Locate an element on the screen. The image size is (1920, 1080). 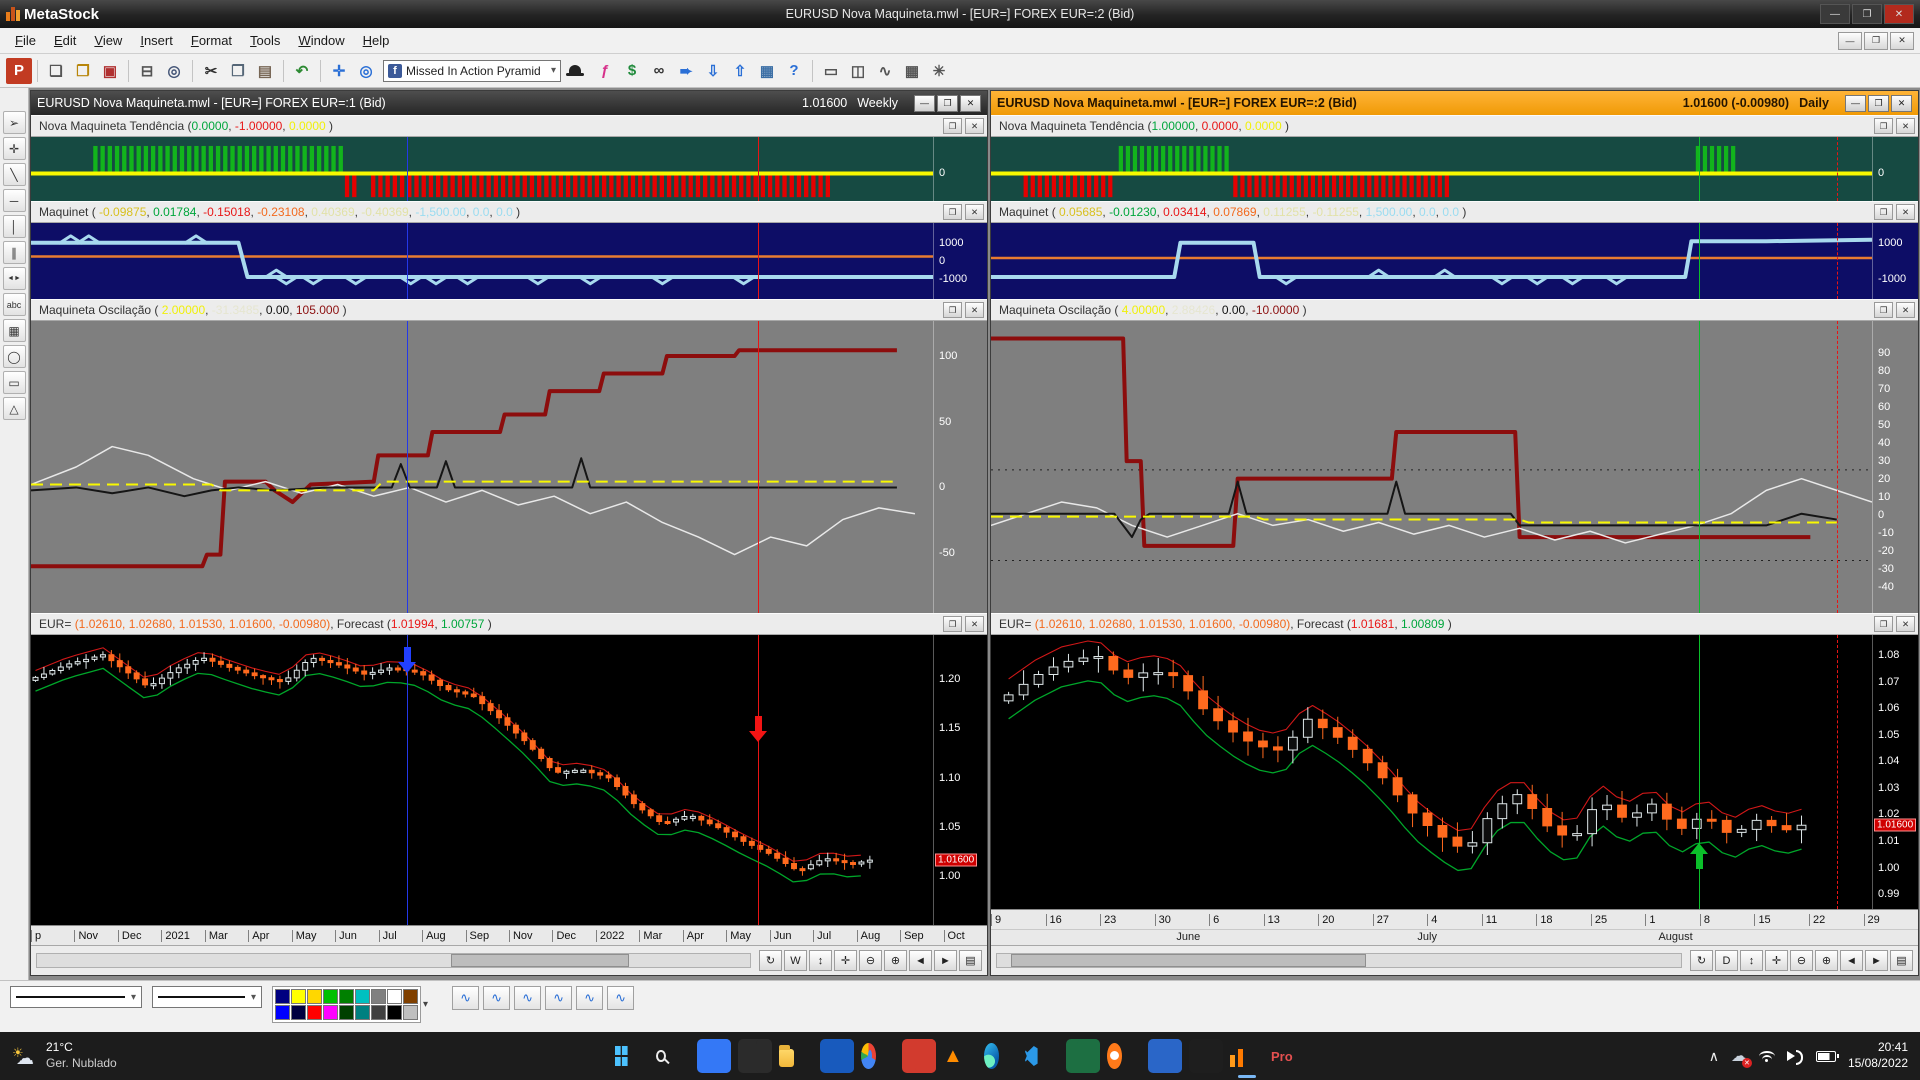
taskbar-bee-app: ✱ is located at coordinates (1206, 1056).